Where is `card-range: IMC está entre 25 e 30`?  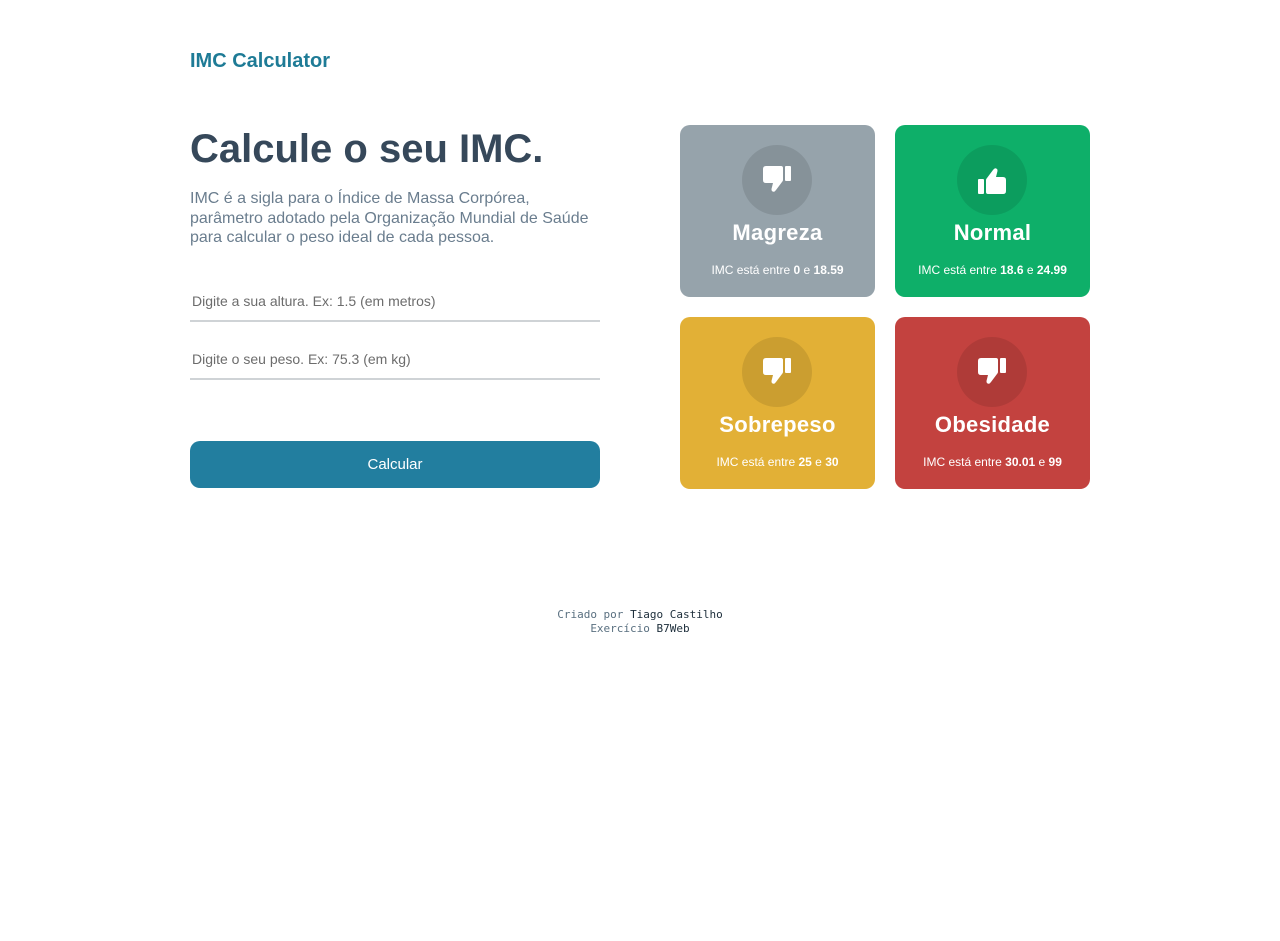
card-range: IMC está entre 25 e 30 is located at coordinates (777, 462).